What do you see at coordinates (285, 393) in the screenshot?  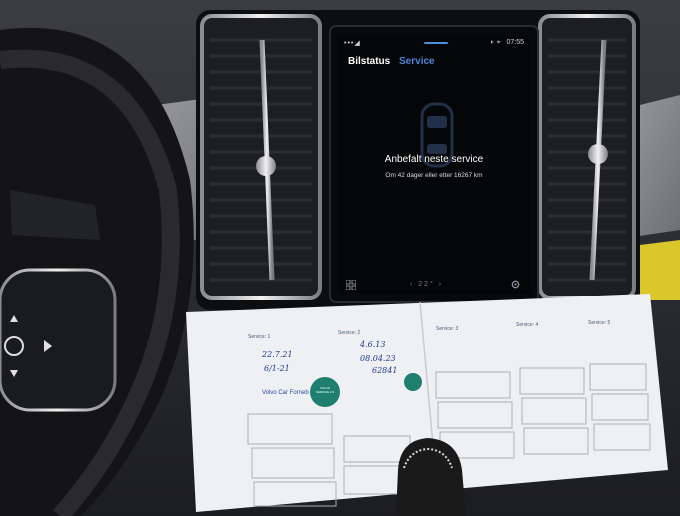 I see `dealer-stamp: Volvo Car Forneb` at bounding box center [285, 393].